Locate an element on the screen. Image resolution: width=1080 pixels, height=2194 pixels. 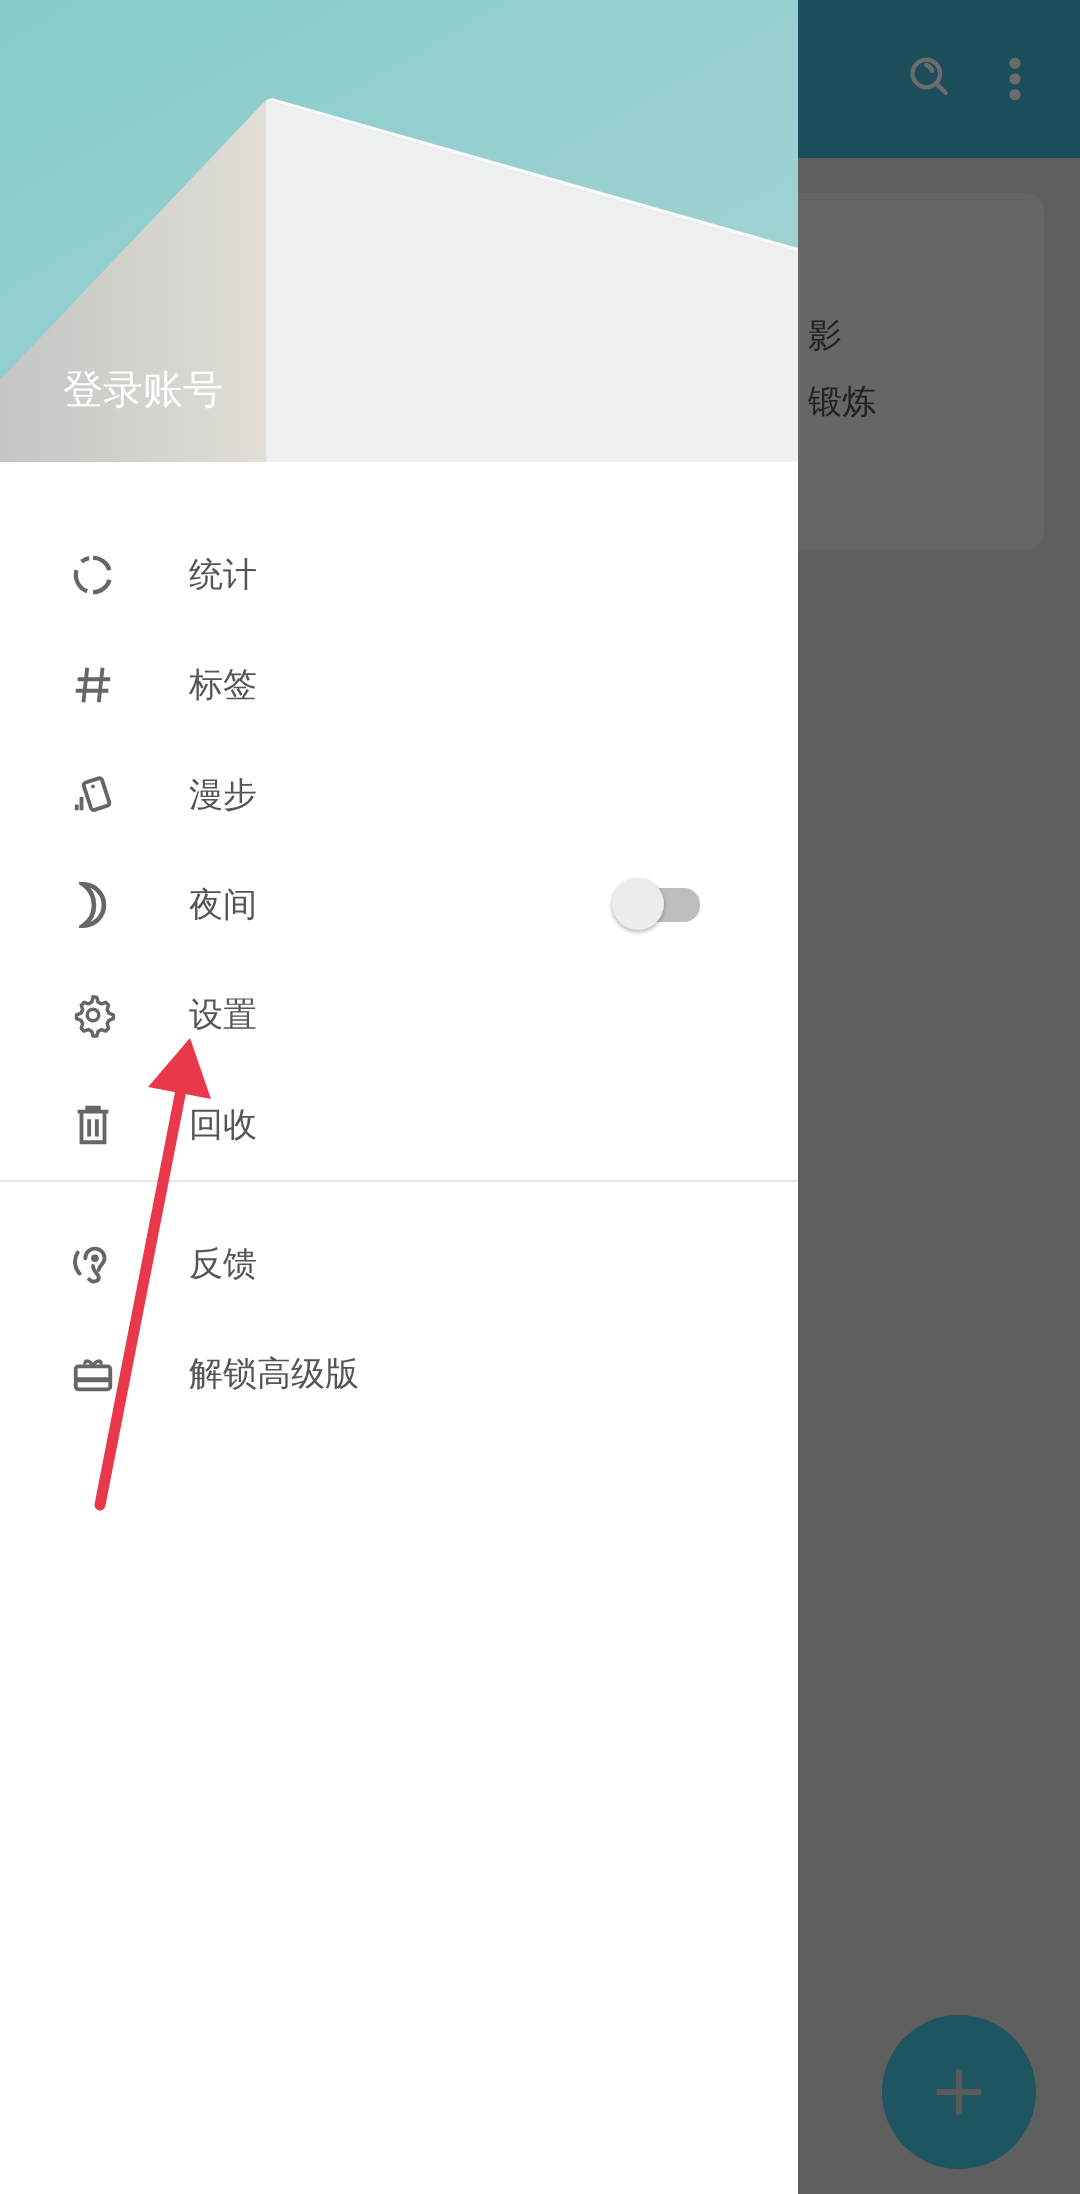
note-text: 锻炼 is located at coordinates (842, 401).